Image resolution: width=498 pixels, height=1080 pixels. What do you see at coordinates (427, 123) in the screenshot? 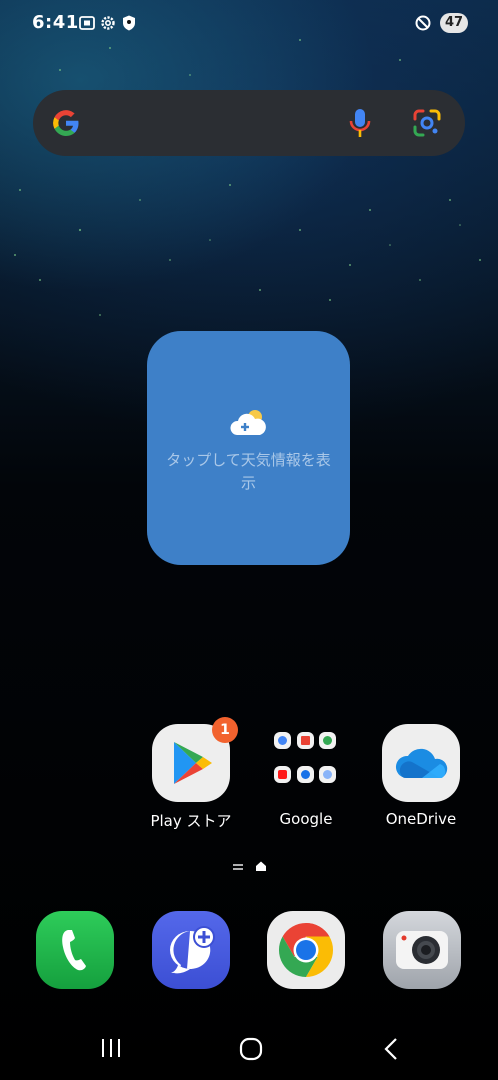
I see `google-lens-icon` at bounding box center [427, 123].